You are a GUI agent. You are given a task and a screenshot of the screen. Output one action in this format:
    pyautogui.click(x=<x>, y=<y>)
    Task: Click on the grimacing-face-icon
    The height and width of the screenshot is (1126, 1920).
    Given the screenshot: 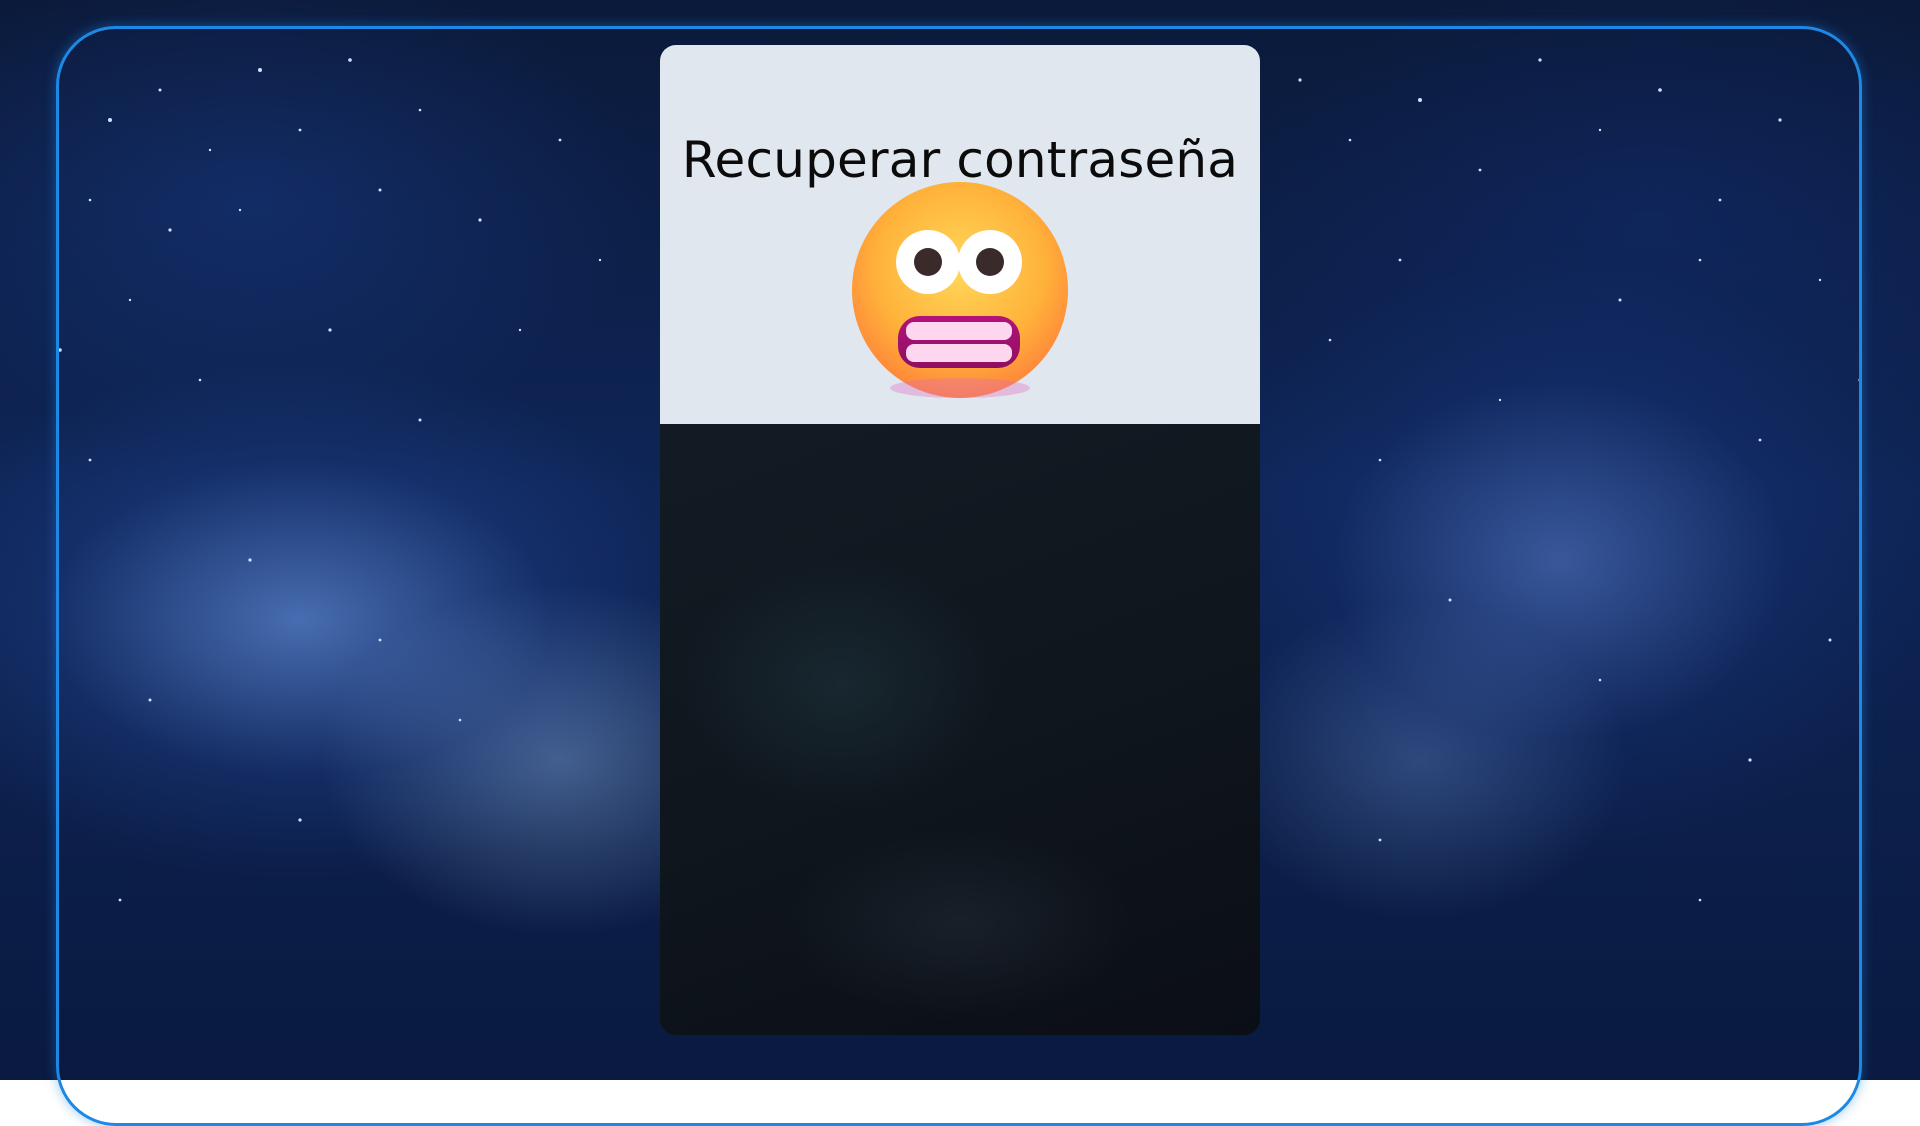 What is the action you would take?
    pyautogui.click(x=960, y=290)
    